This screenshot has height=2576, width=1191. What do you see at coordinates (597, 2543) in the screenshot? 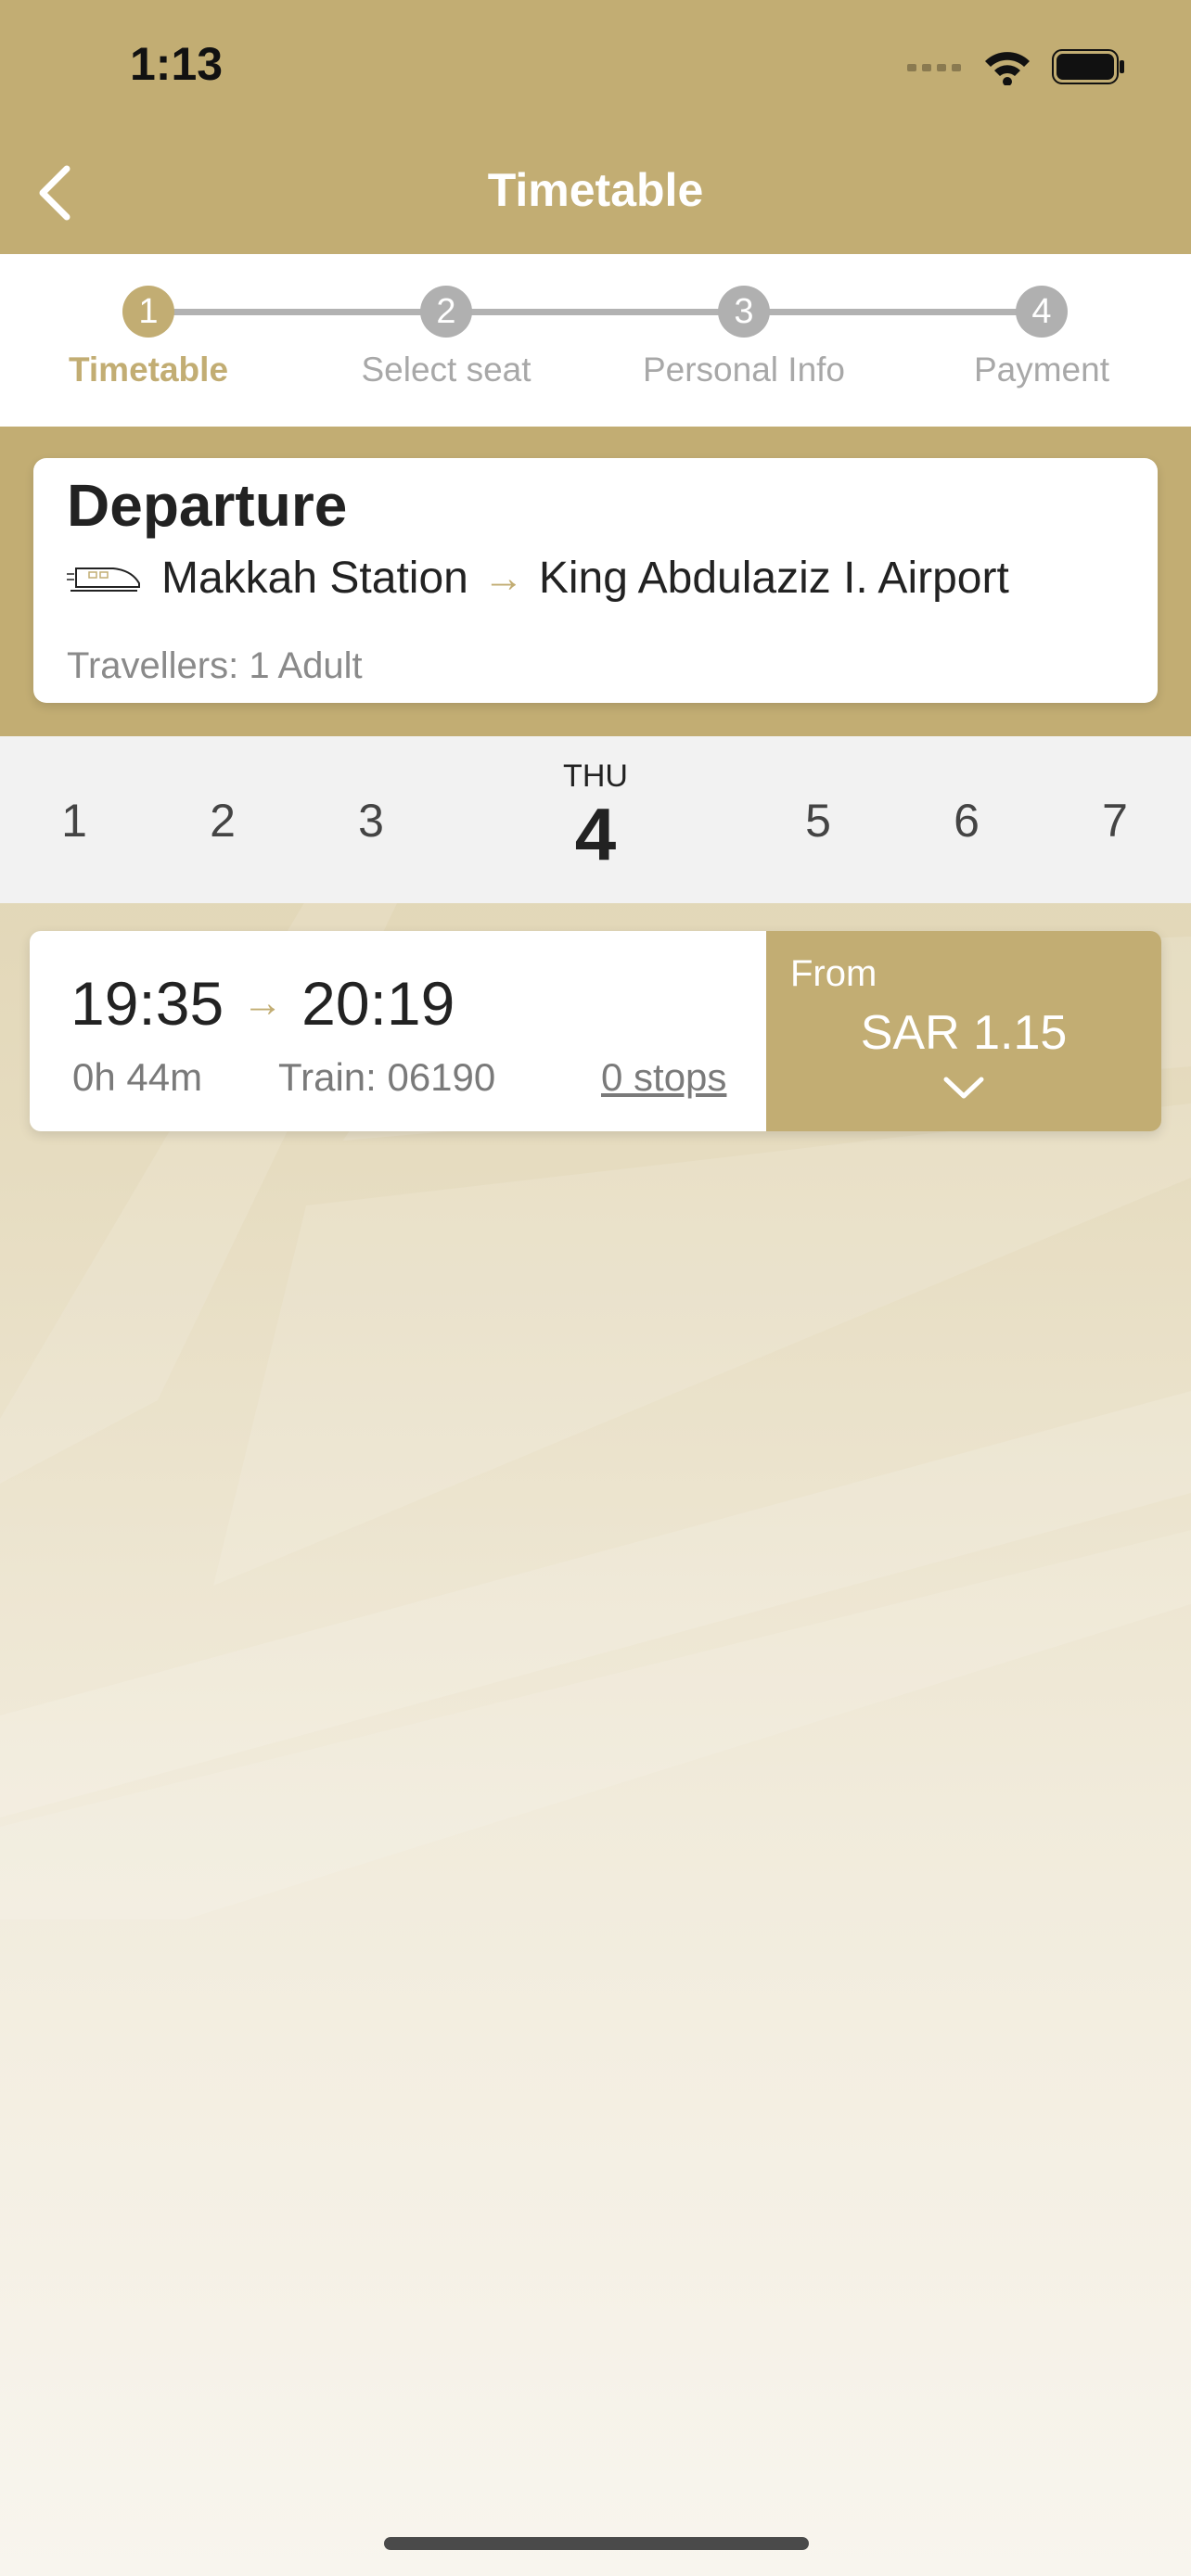
I see `home-indicator` at bounding box center [597, 2543].